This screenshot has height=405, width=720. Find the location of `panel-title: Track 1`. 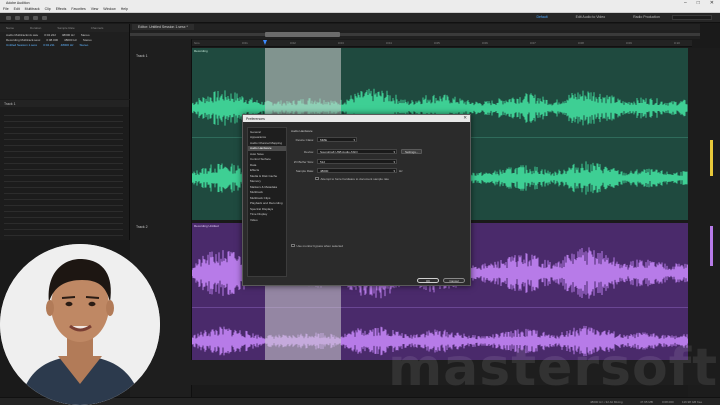

panel-title: Track 1 is located at coordinates (64, 103).